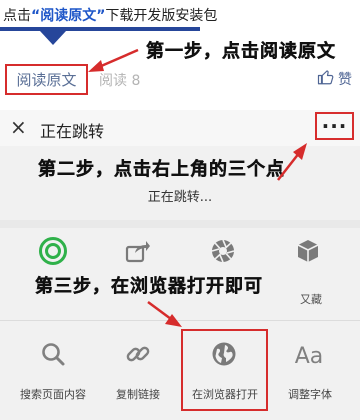  What do you see at coordinates (292, 162) in the screenshot?
I see `arrow-step2` at bounding box center [292, 162].